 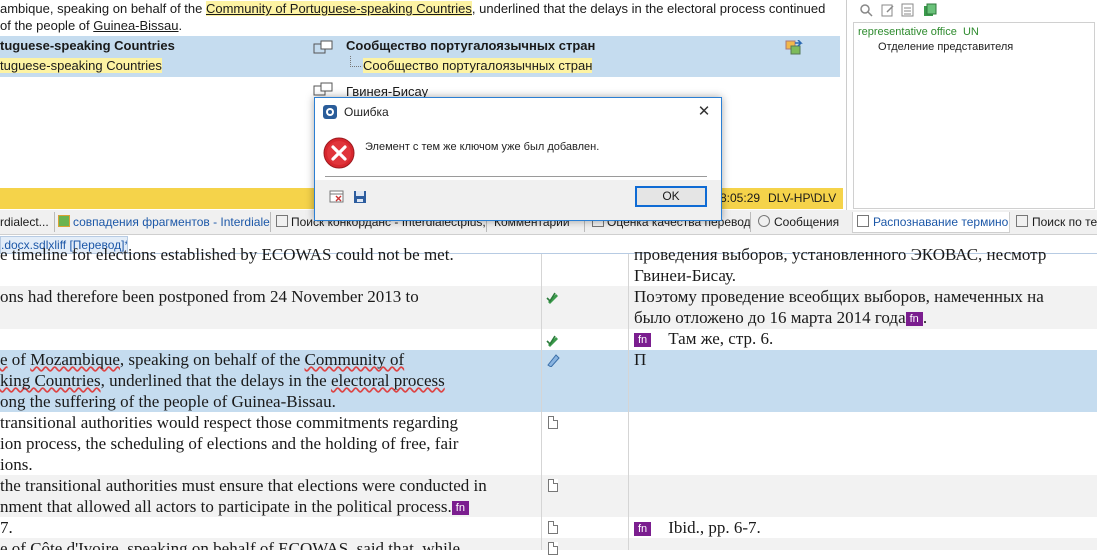 What do you see at coordinates (87, 45) in the screenshot?
I see `hit-source-bold: tuguese-speaking Countries` at bounding box center [87, 45].